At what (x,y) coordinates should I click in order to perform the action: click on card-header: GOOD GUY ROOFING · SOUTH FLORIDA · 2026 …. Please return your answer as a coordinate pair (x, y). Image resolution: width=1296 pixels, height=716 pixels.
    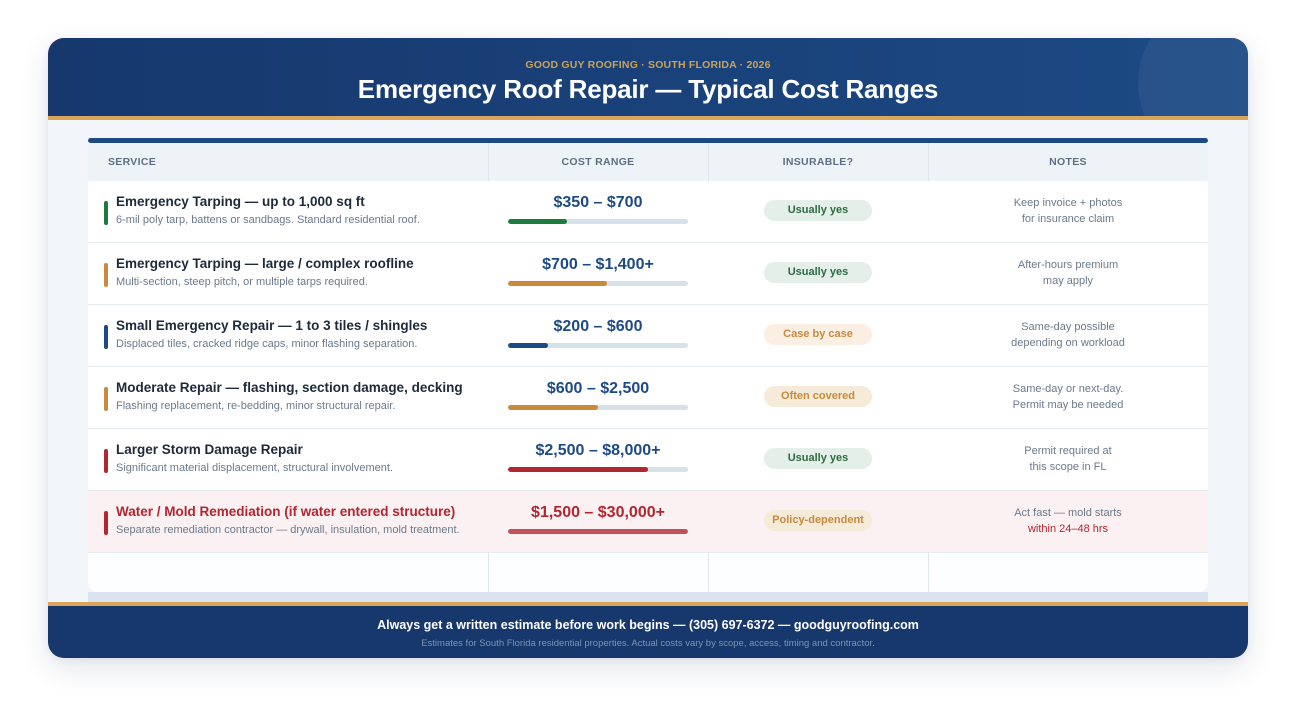
    Looking at the image, I should click on (648, 77).